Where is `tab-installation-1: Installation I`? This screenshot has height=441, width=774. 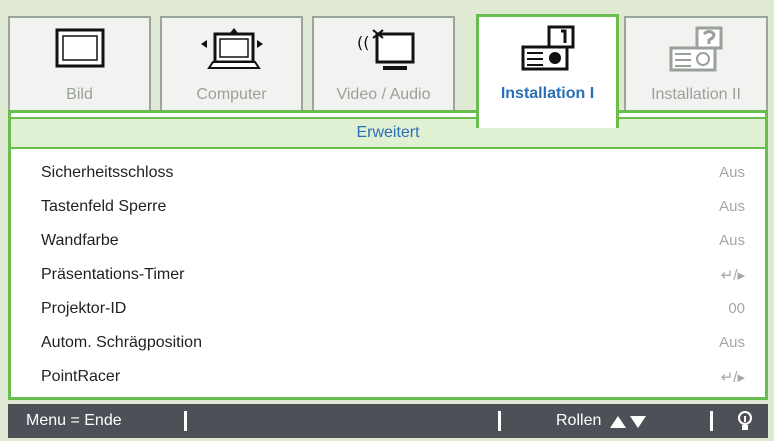 tab-installation-1: Installation I is located at coordinates (547, 71).